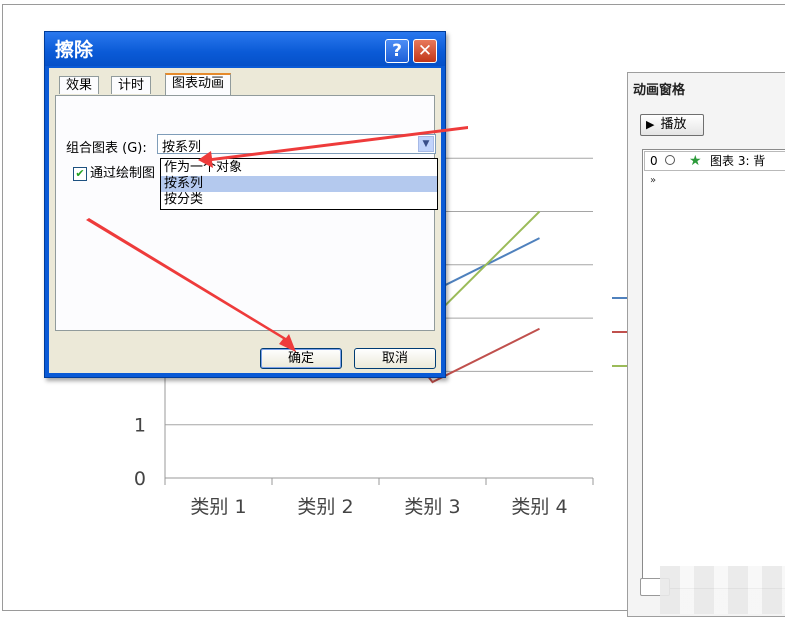 The height and width of the screenshot is (617, 785). I want to click on animation-pane-title: 动画窗格, so click(659, 90).